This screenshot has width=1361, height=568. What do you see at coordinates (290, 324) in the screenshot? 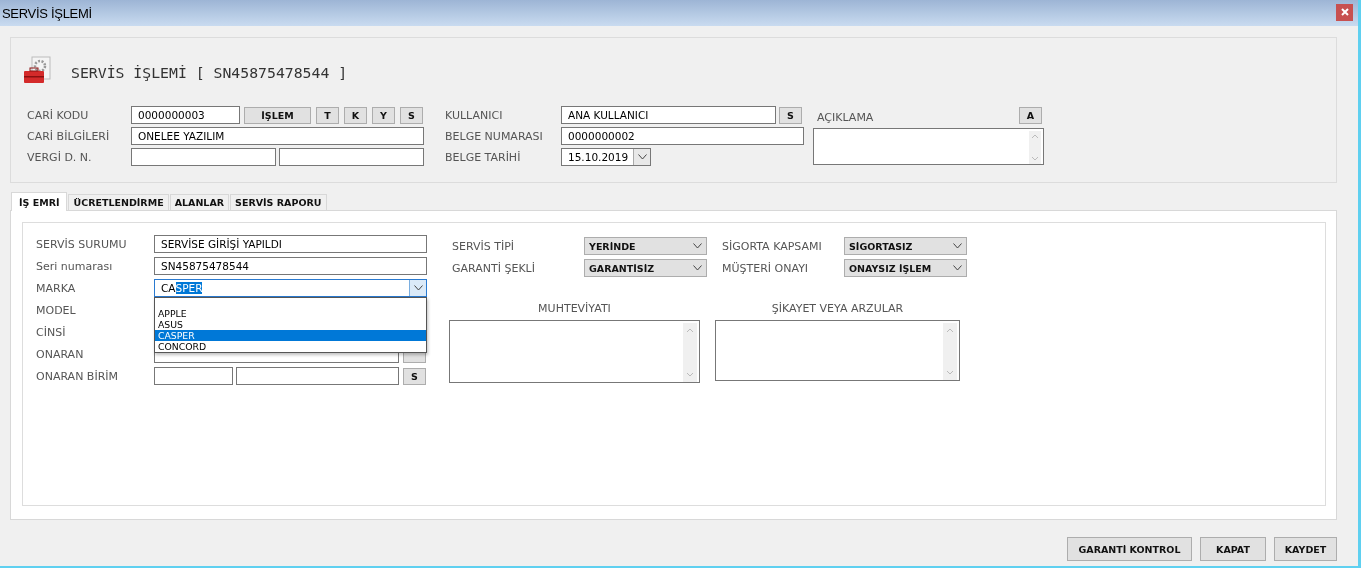
I see `dropdown-option: ASUS` at bounding box center [290, 324].